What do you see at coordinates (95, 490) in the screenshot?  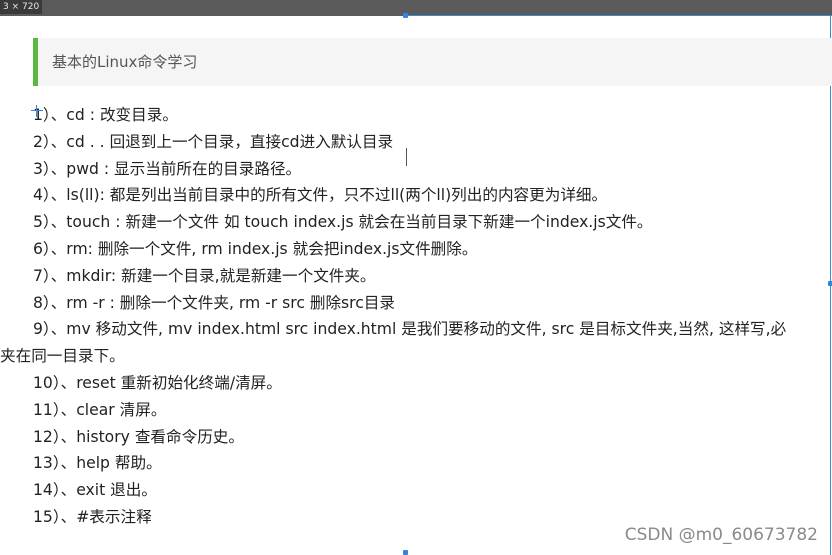 I see `list-item: 14）、exit 退出。` at bounding box center [95, 490].